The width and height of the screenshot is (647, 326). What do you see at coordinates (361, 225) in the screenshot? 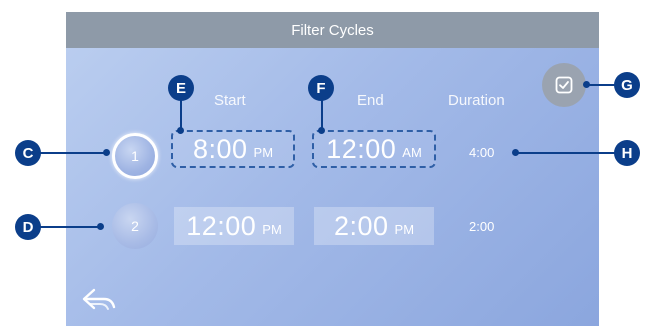
I see `cycle-2-end-value: 2:00` at bounding box center [361, 225].